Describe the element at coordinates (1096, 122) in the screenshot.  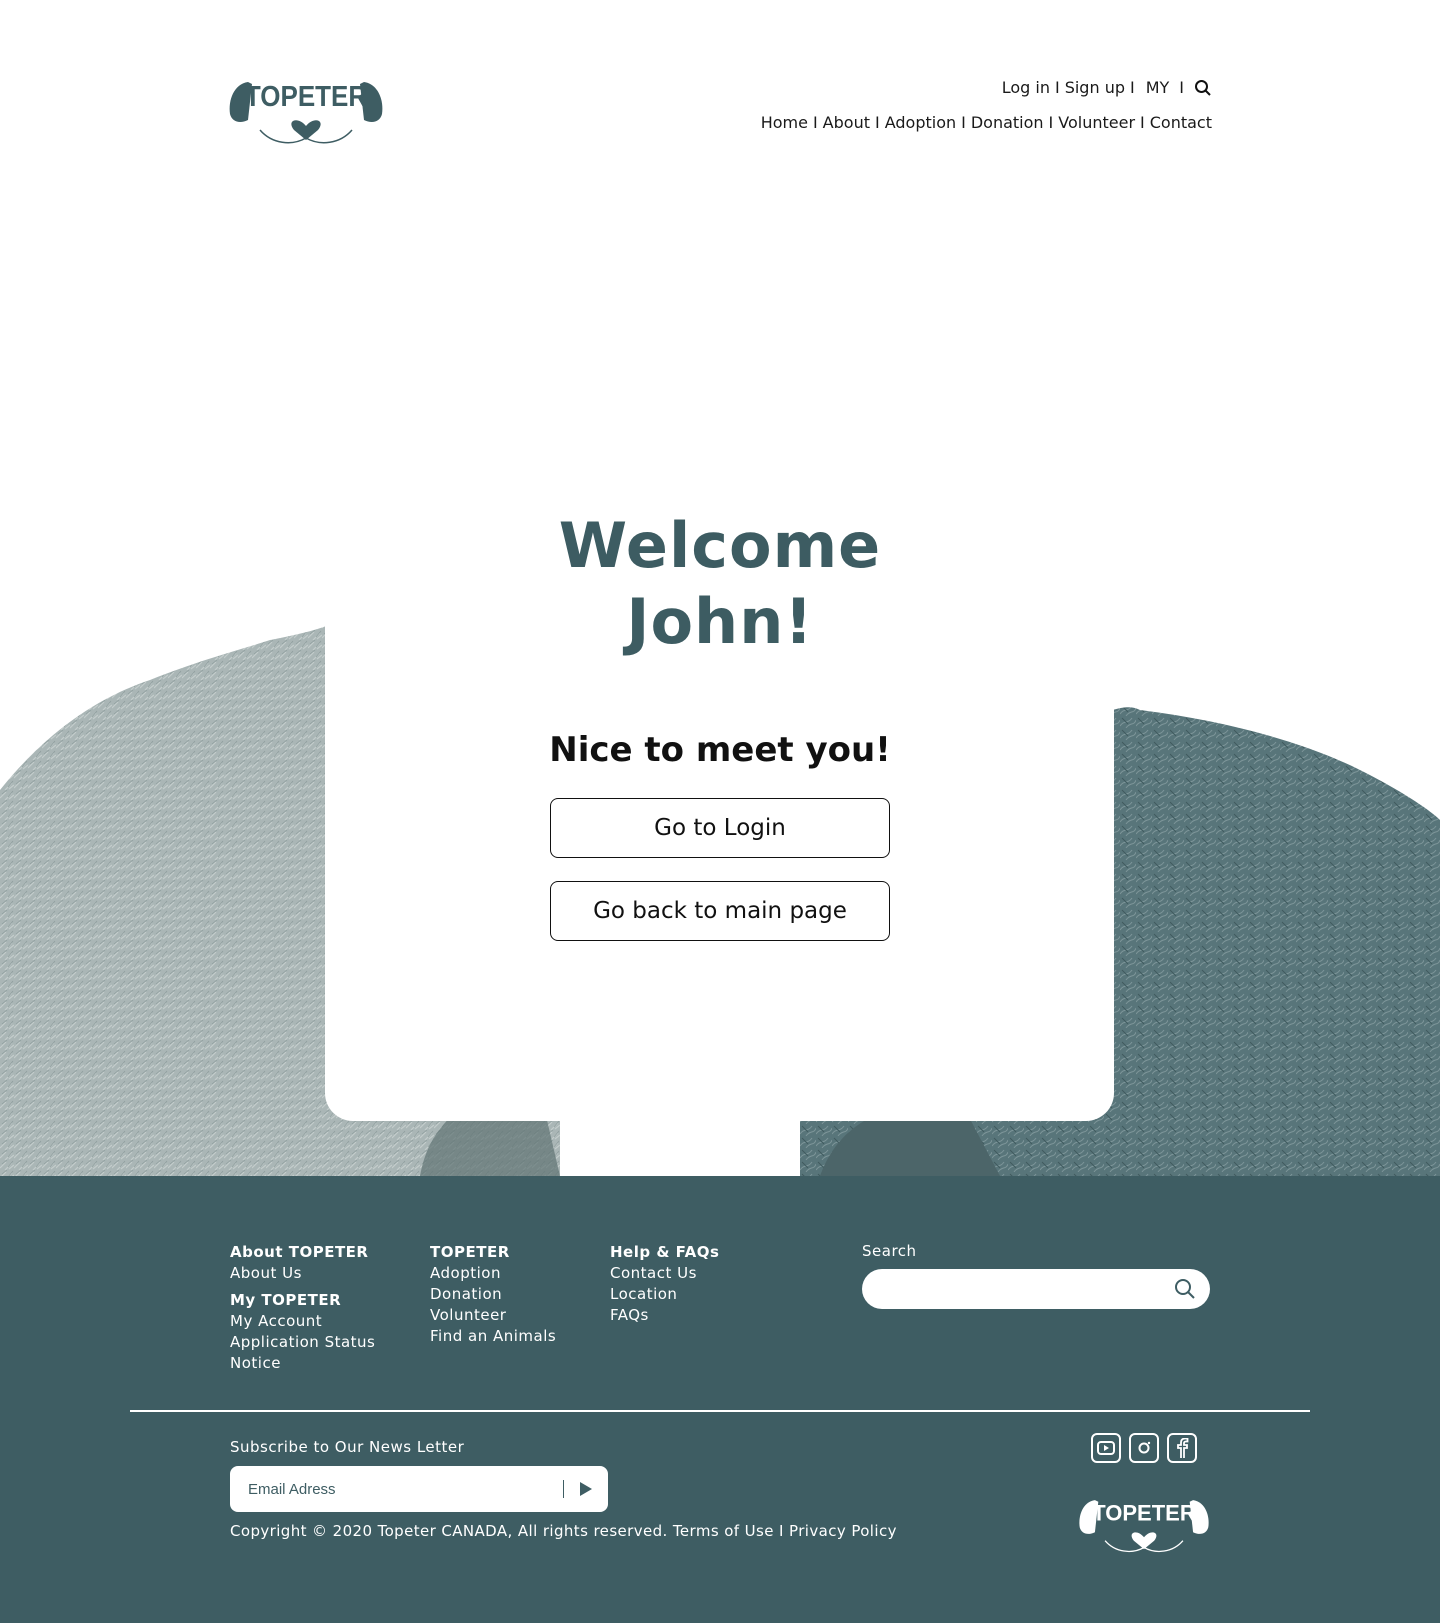
I see `nav-volunteer: Volunteer` at that location.